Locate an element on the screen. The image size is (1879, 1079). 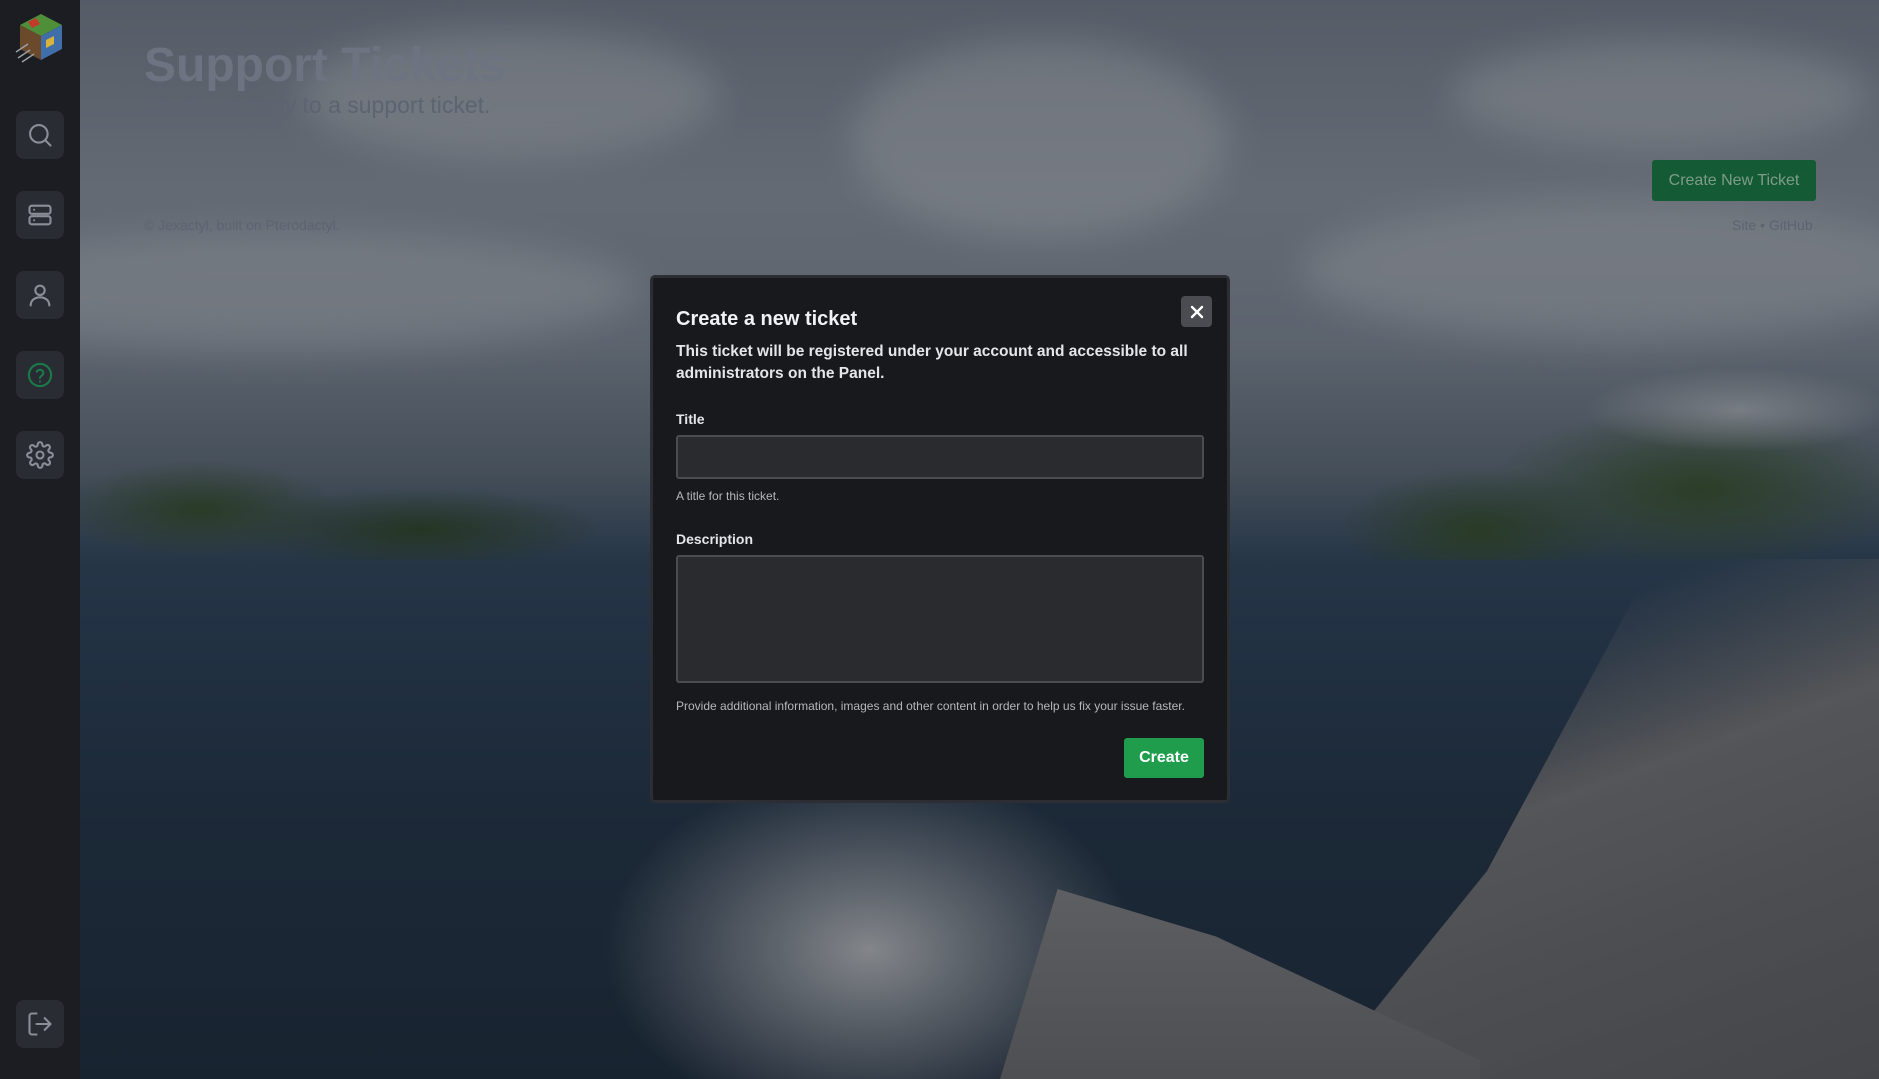
sidebar-item-servers is located at coordinates (40, 215).